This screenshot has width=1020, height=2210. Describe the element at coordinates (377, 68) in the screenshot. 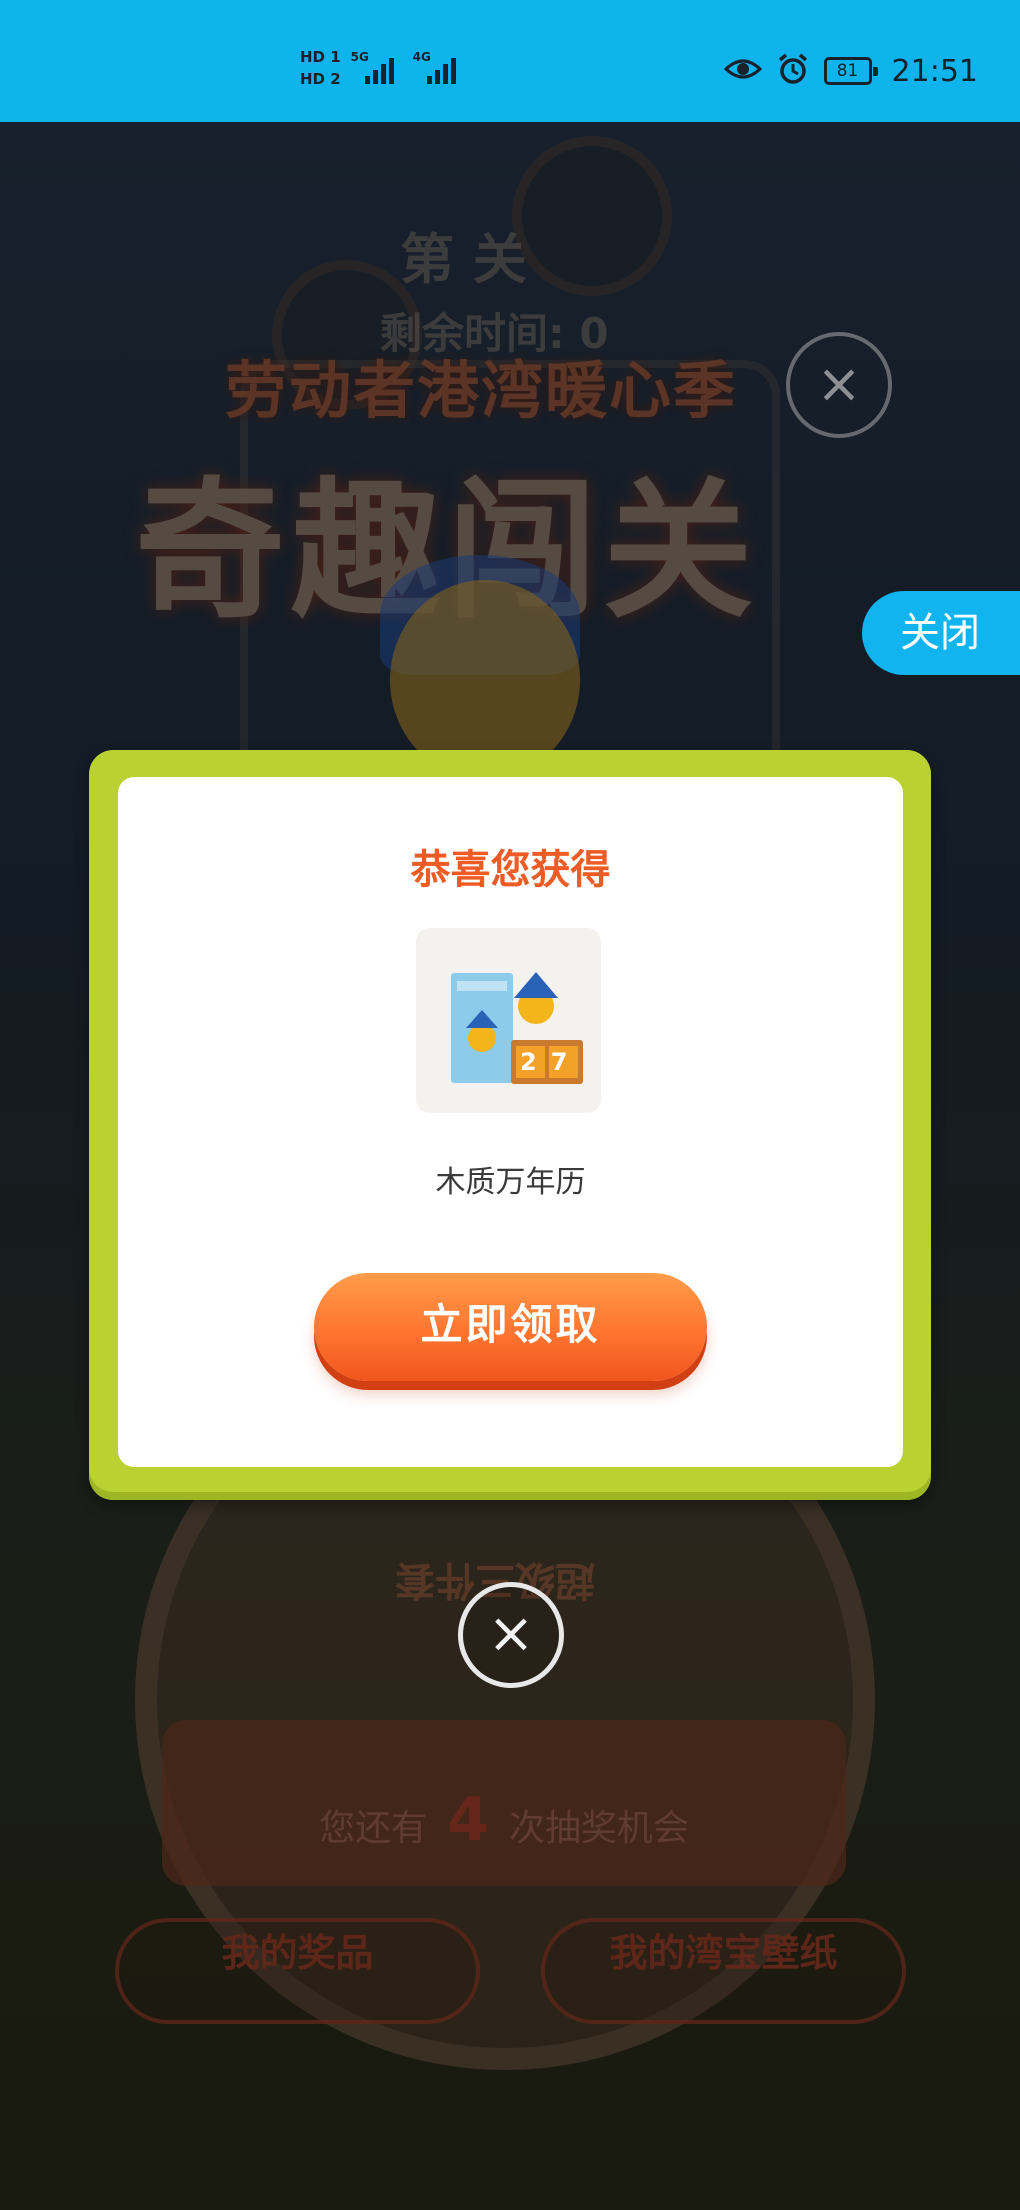

I see `signal-5g-icon: 5G` at that location.